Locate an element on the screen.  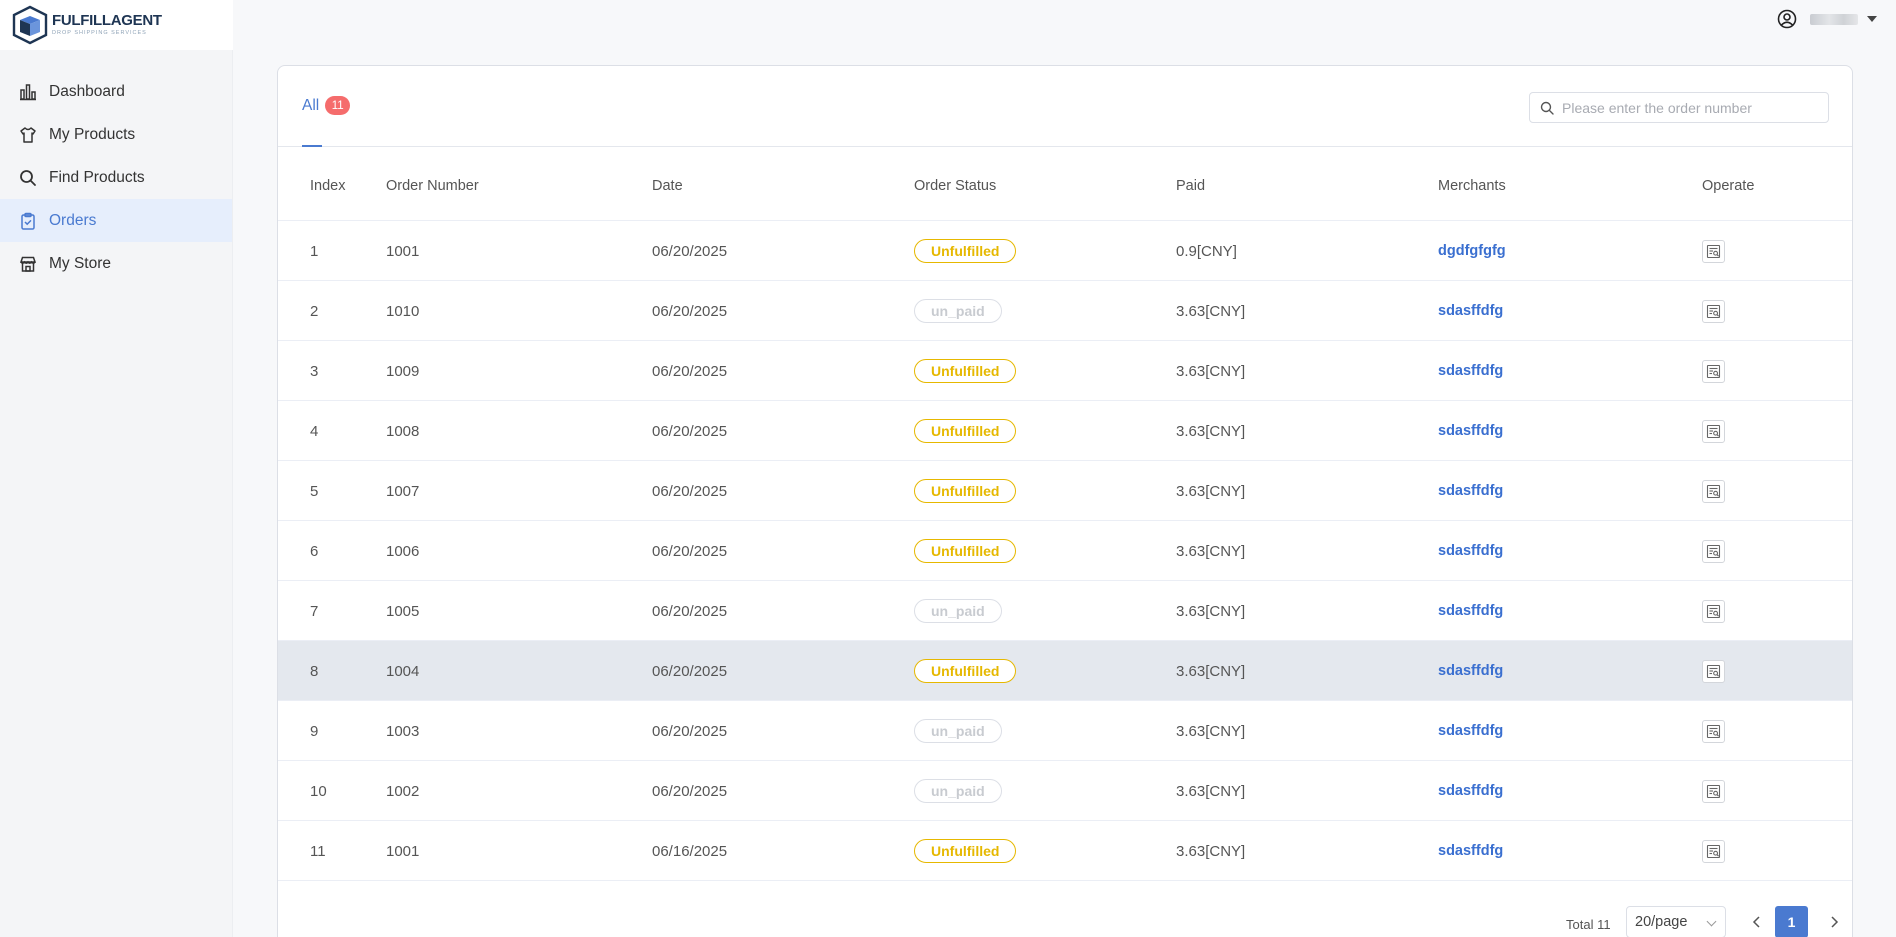
sidebar-item-dashboard: Dashboard is located at coordinates (116, 91).